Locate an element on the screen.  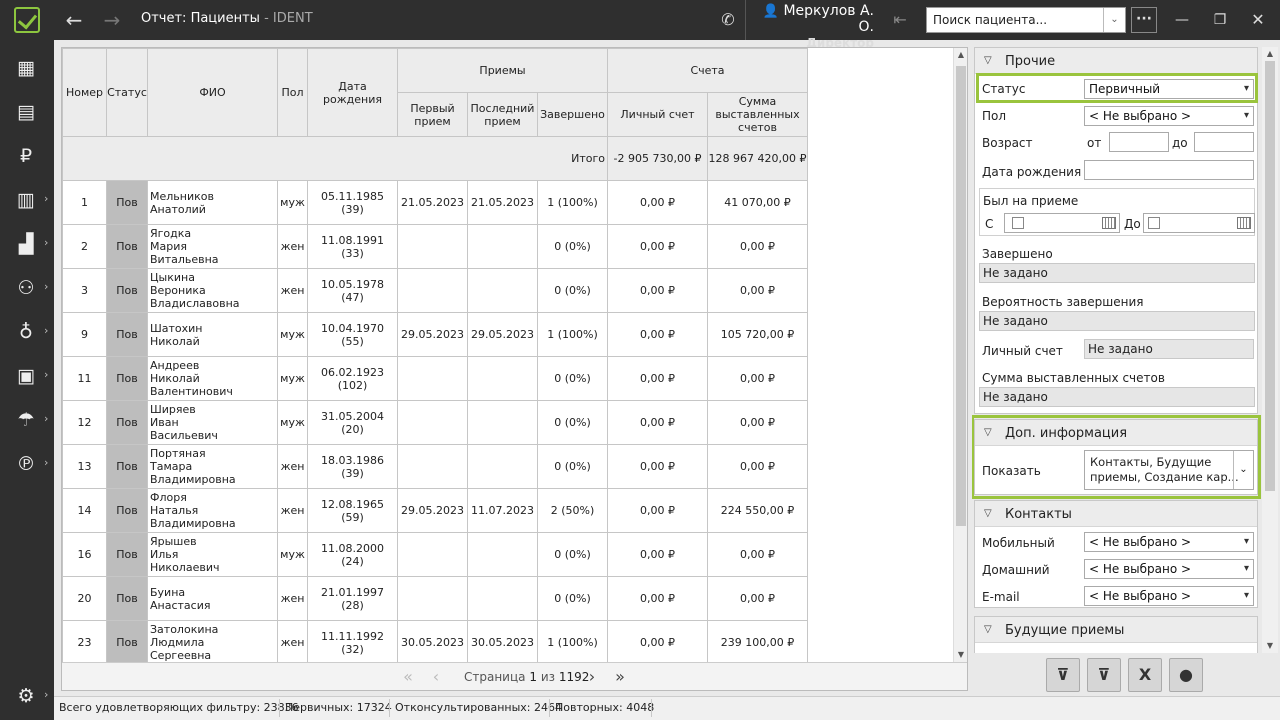
home-filter-select: < Не выбрано > ▾ is located at coordinates (1169, 569).